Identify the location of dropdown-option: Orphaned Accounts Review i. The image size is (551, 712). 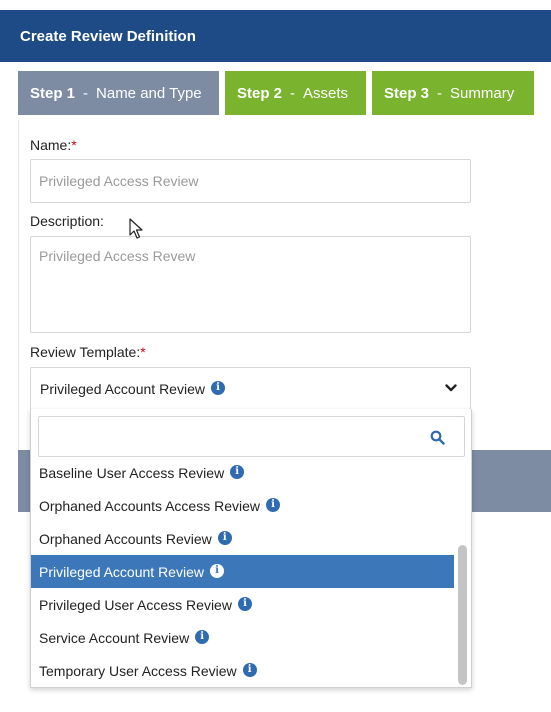
(242, 538).